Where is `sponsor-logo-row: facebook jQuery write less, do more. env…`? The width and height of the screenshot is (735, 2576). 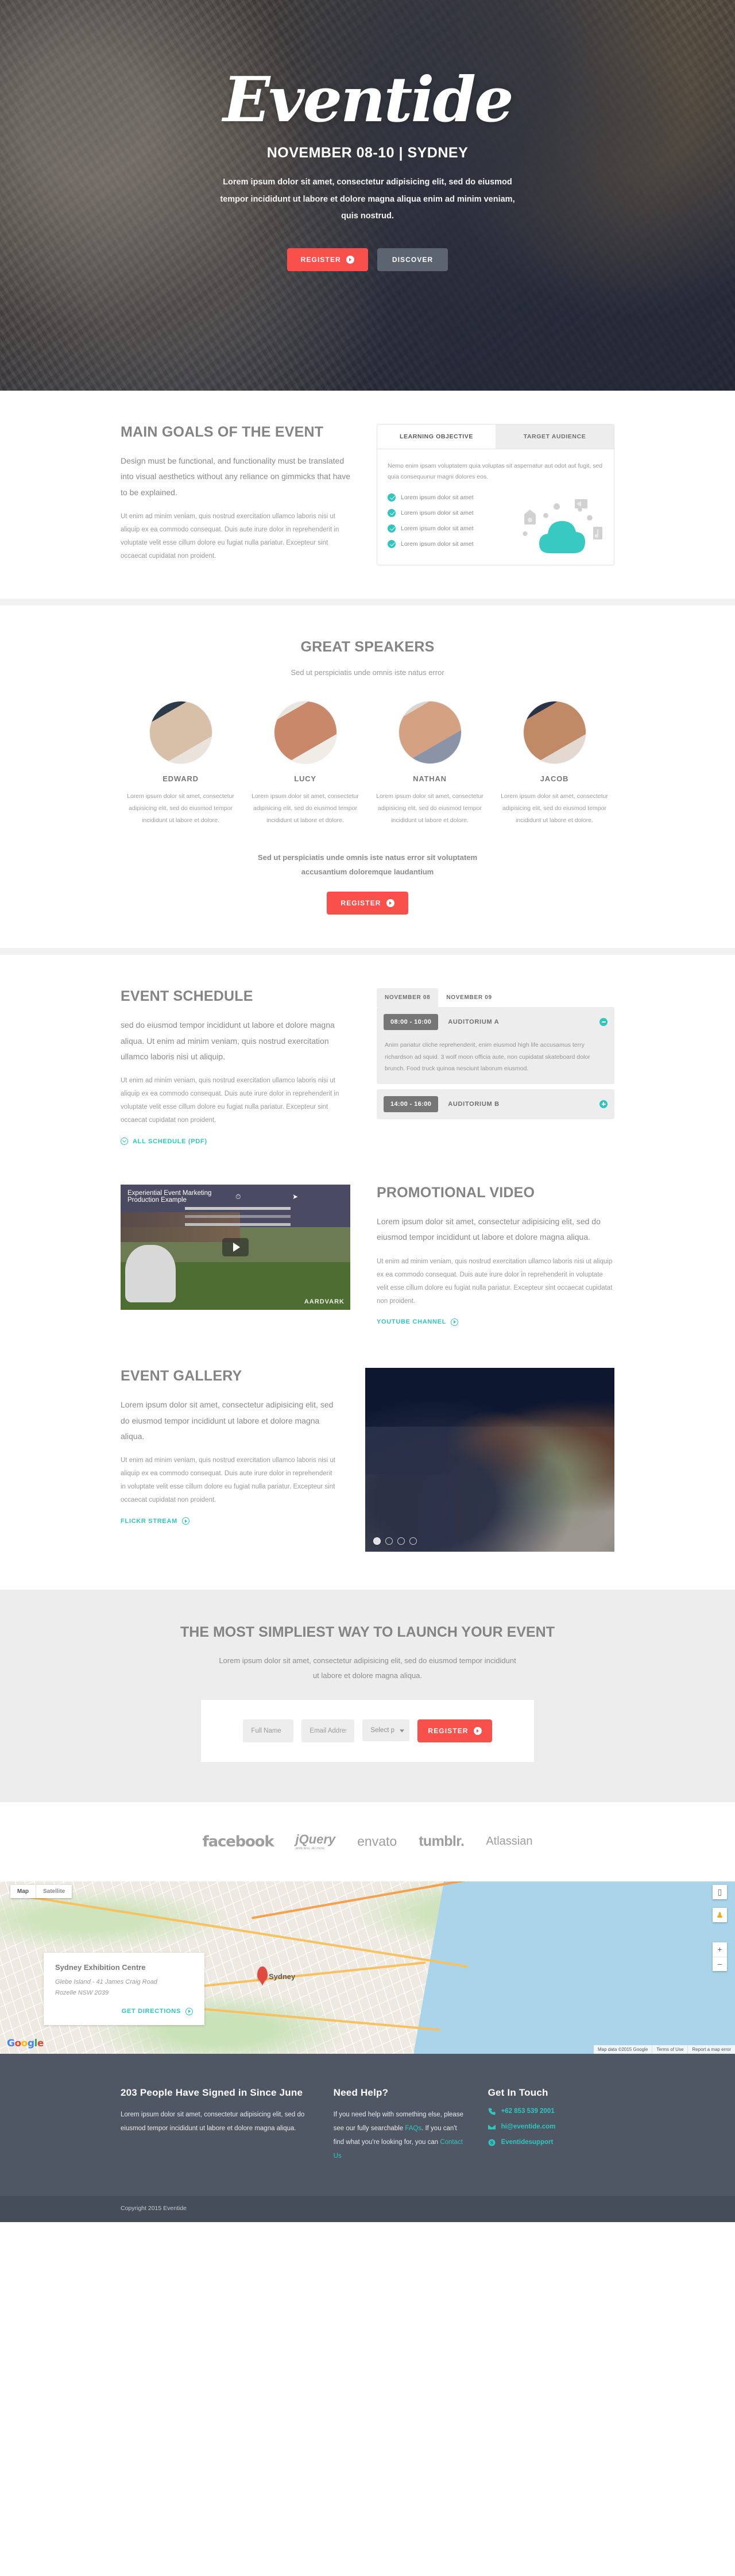
sponsor-logo-row: facebook jQuery write less, do more. env… is located at coordinates (367, 1842).